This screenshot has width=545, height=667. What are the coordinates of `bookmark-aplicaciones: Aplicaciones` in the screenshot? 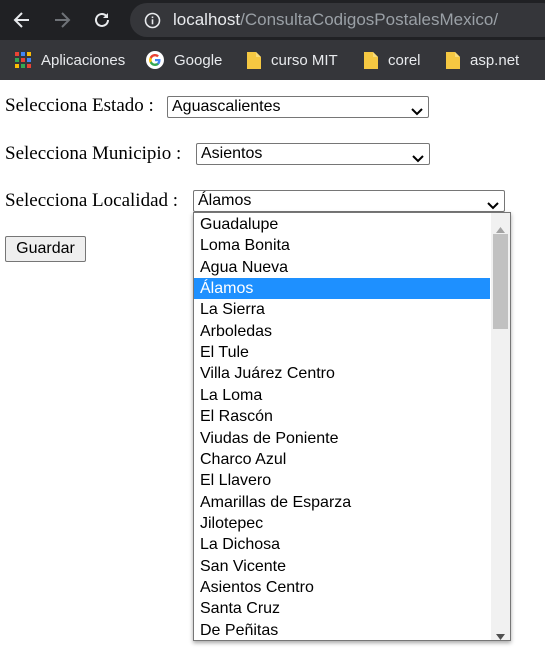 It's located at (69, 60).